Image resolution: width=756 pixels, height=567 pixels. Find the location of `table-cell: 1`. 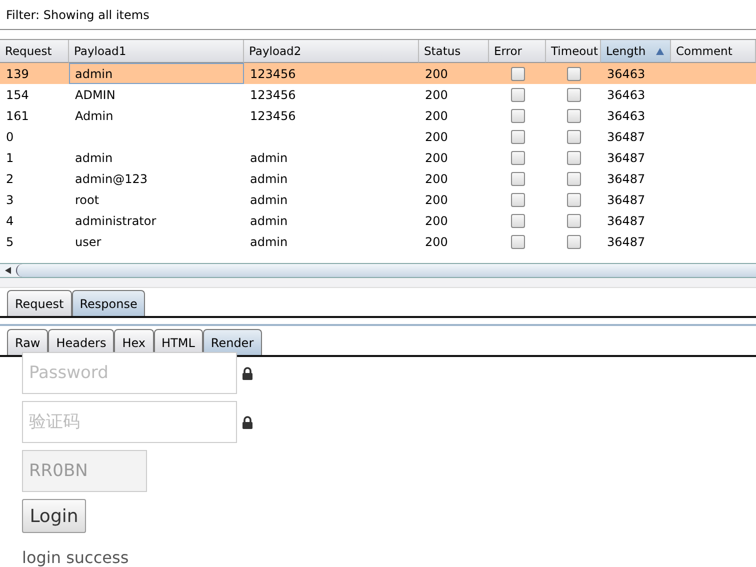

table-cell: 1 is located at coordinates (10, 157).